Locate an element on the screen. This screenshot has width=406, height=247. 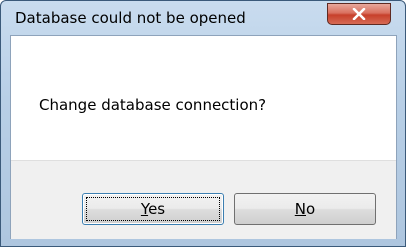
close-button is located at coordinates (359, 14).